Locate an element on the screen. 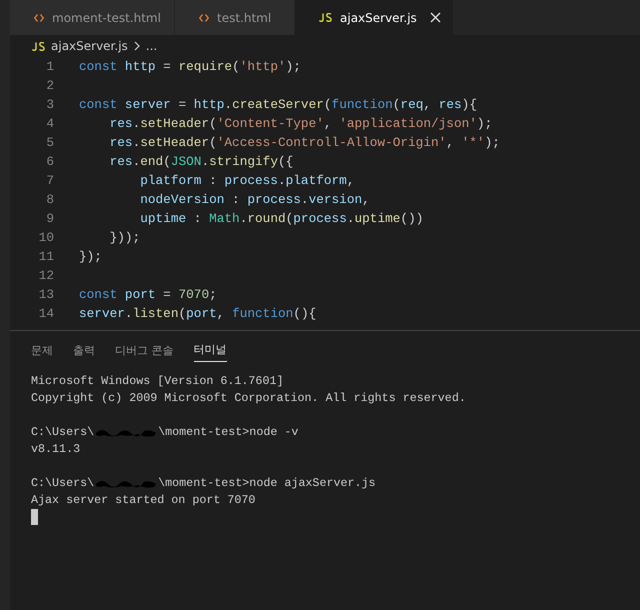  line-number: 9 is located at coordinates (49, 219).